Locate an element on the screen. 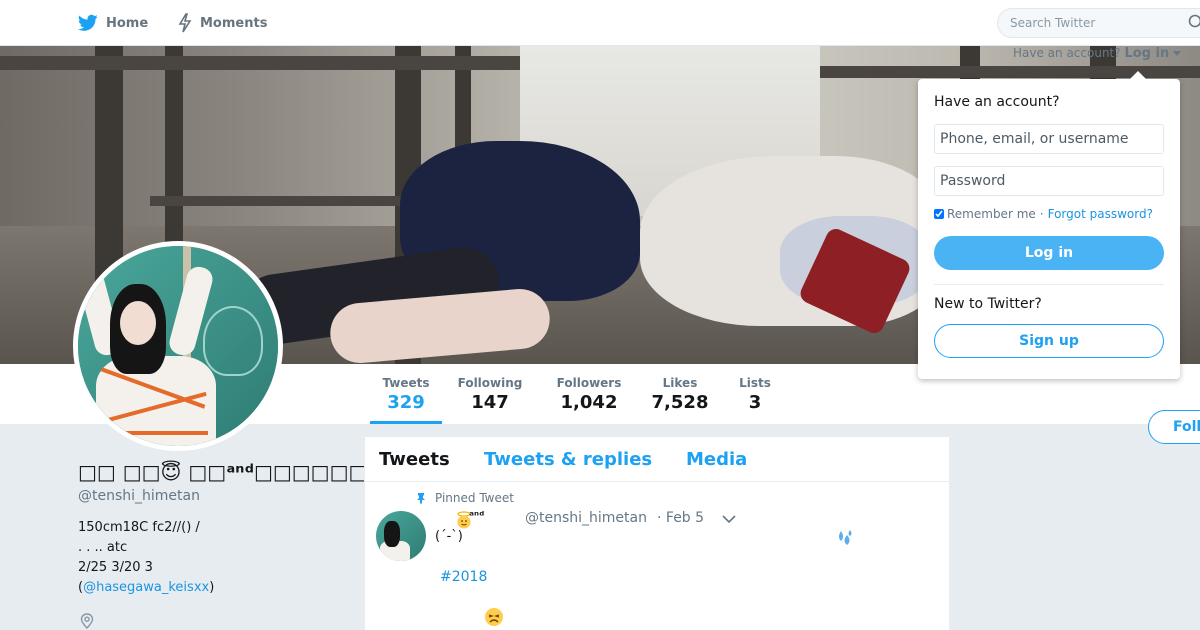 The image size is (1200, 630). signup-button: Sign up is located at coordinates (1049, 341).